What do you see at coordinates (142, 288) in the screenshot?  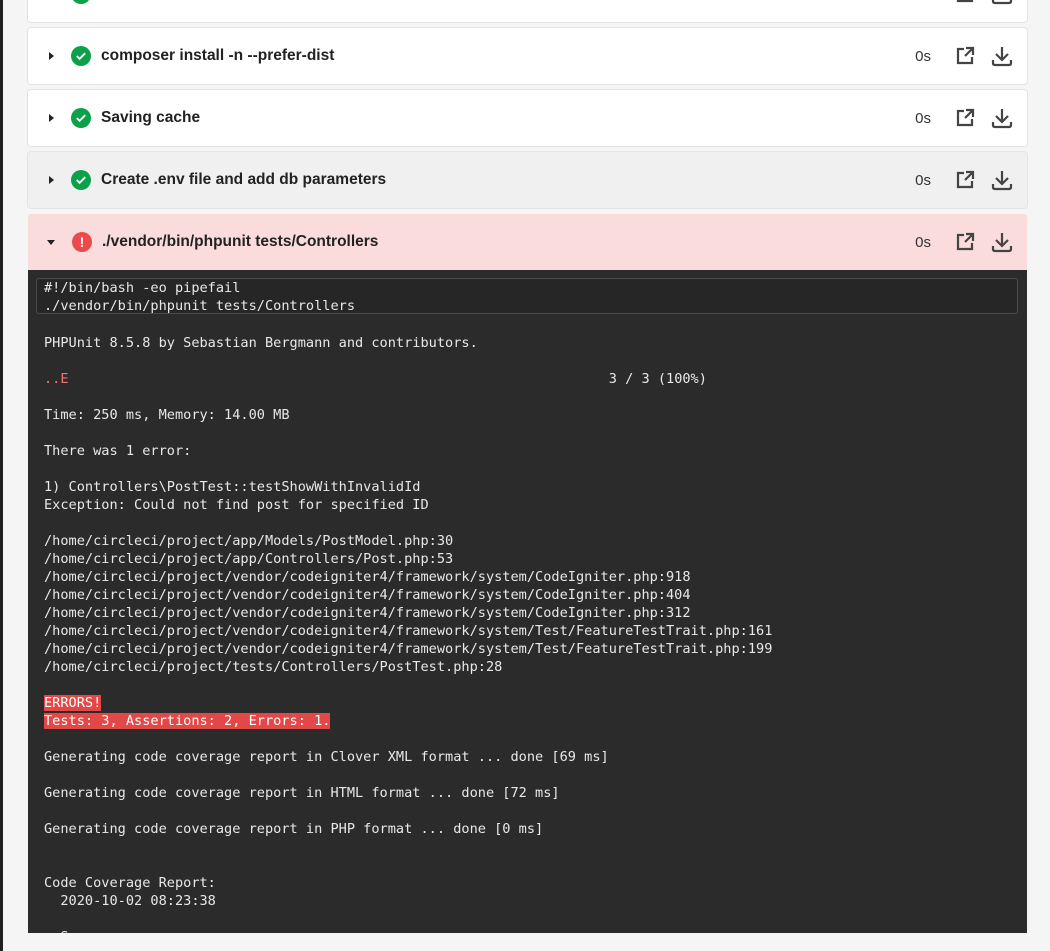 I see `command-line-1: #!/bin/bash -eo pipefail` at bounding box center [142, 288].